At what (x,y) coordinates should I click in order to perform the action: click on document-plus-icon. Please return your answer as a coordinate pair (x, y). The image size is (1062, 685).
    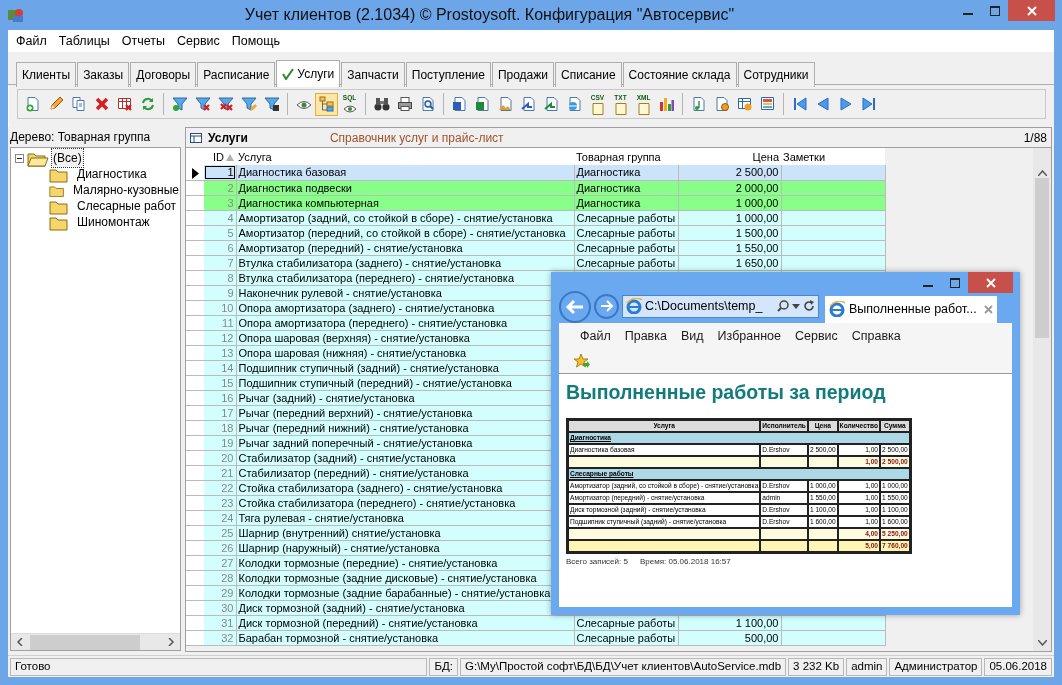
    Looking at the image, I should click on (32, 104).